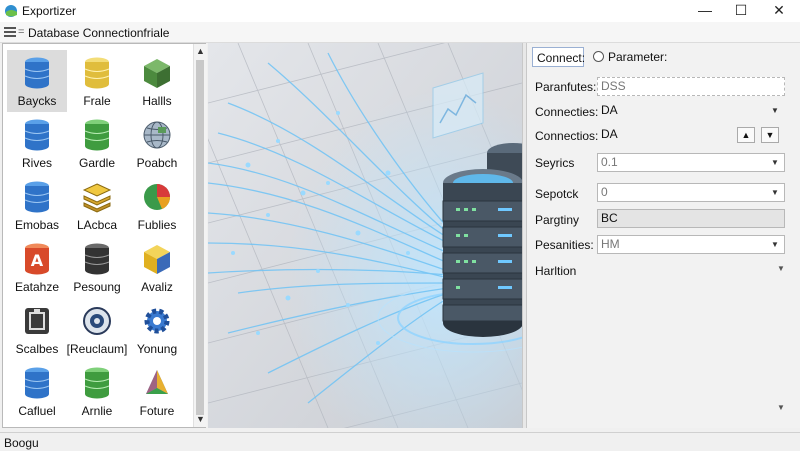  I want to click on palette-item: LAcbca, so click(97, 205).